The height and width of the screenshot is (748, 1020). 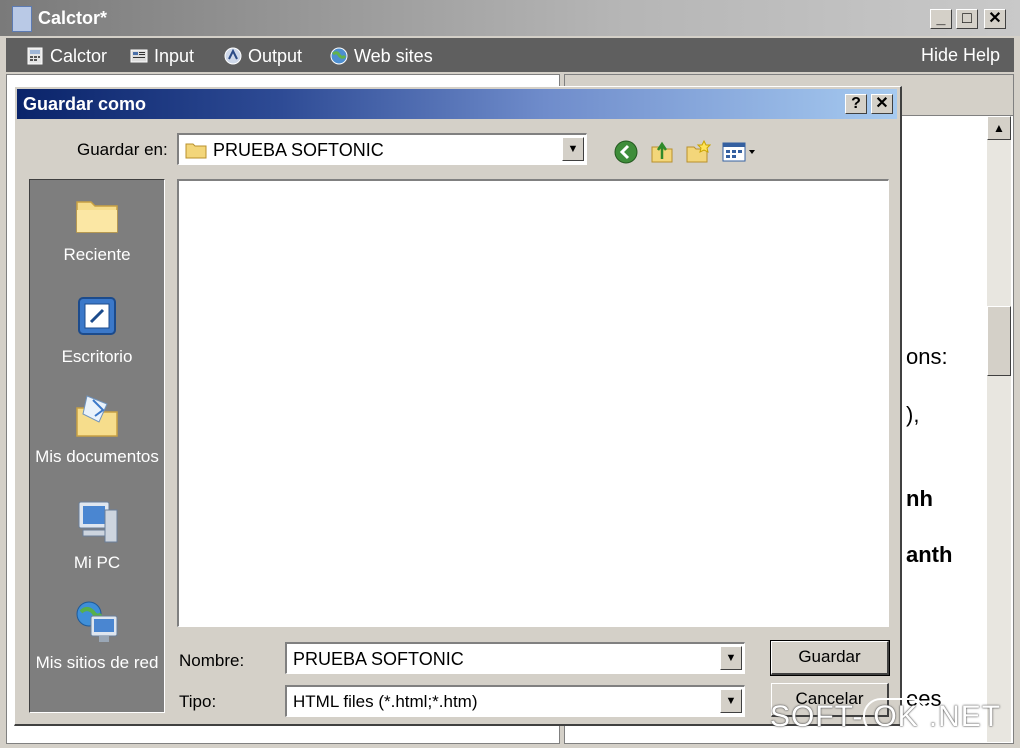 I want to click on place-recent: Reciente, so click(x=97, y=227).